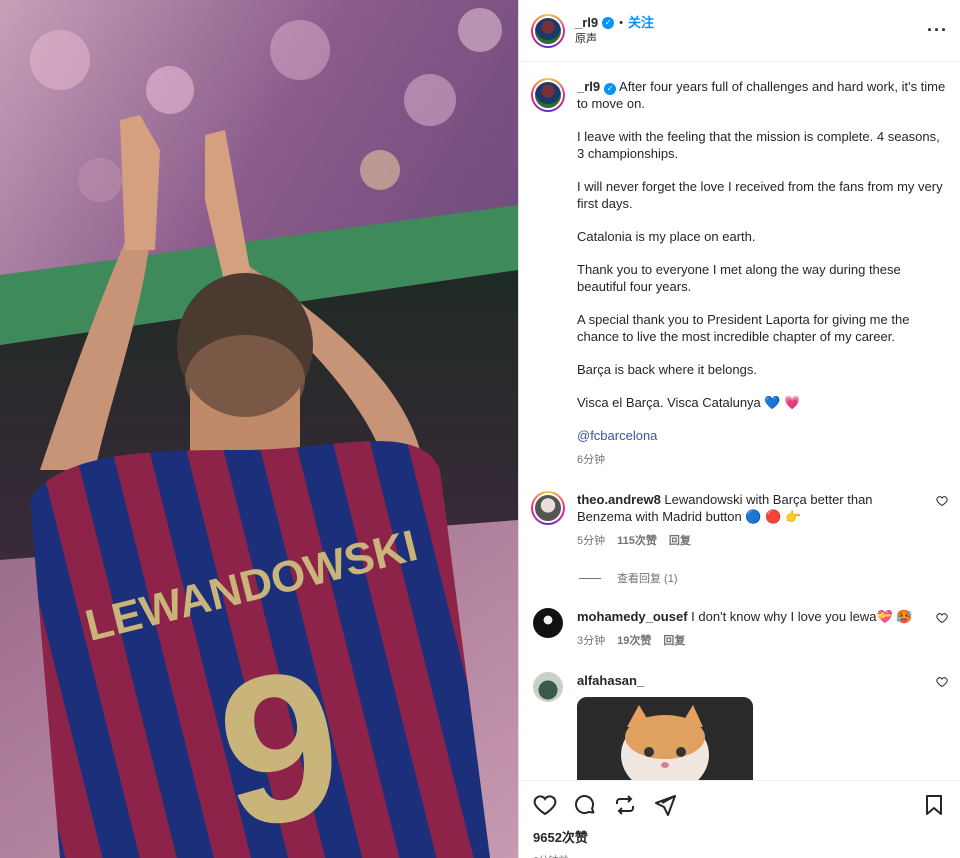  Describe the element at coordinates (548, 30) in the screenshot. I see `author-avatar` at that location.